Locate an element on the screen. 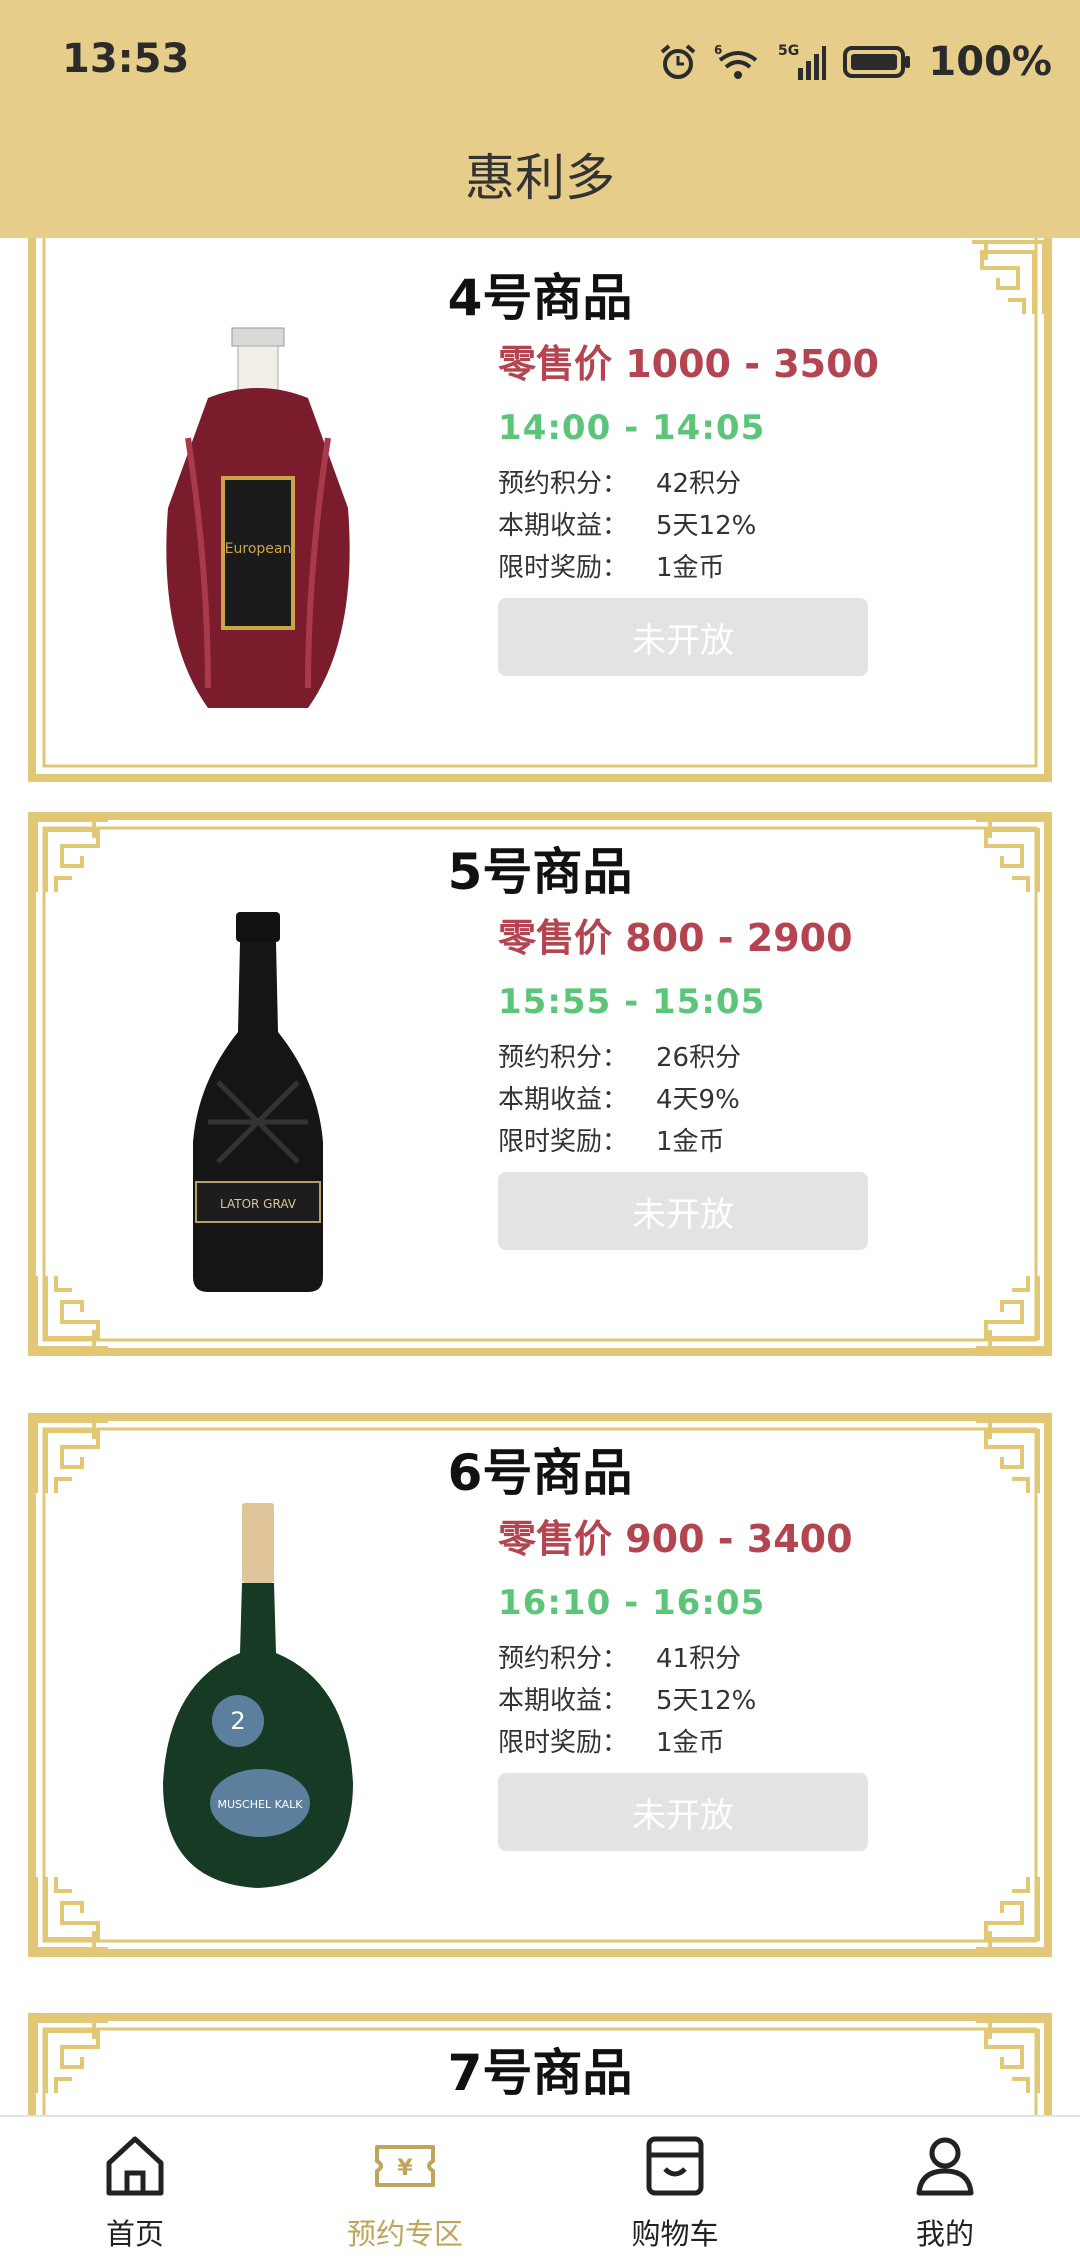 The height and width of the screenshot is (2265, 1080). nav-cart: 购物车 is located at coordinates (675, 2191).